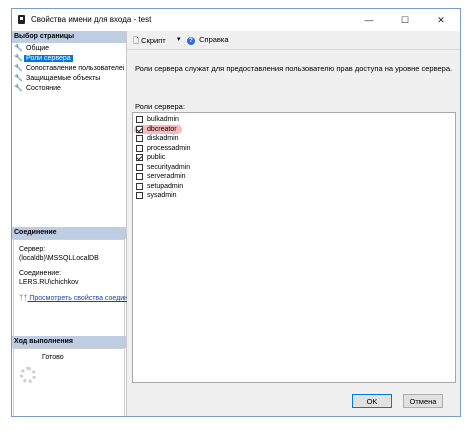  What do you see at coordinates (69, 382) in the screenshot?
I see `progress-box: Готово` at bounding box center [69, 382].